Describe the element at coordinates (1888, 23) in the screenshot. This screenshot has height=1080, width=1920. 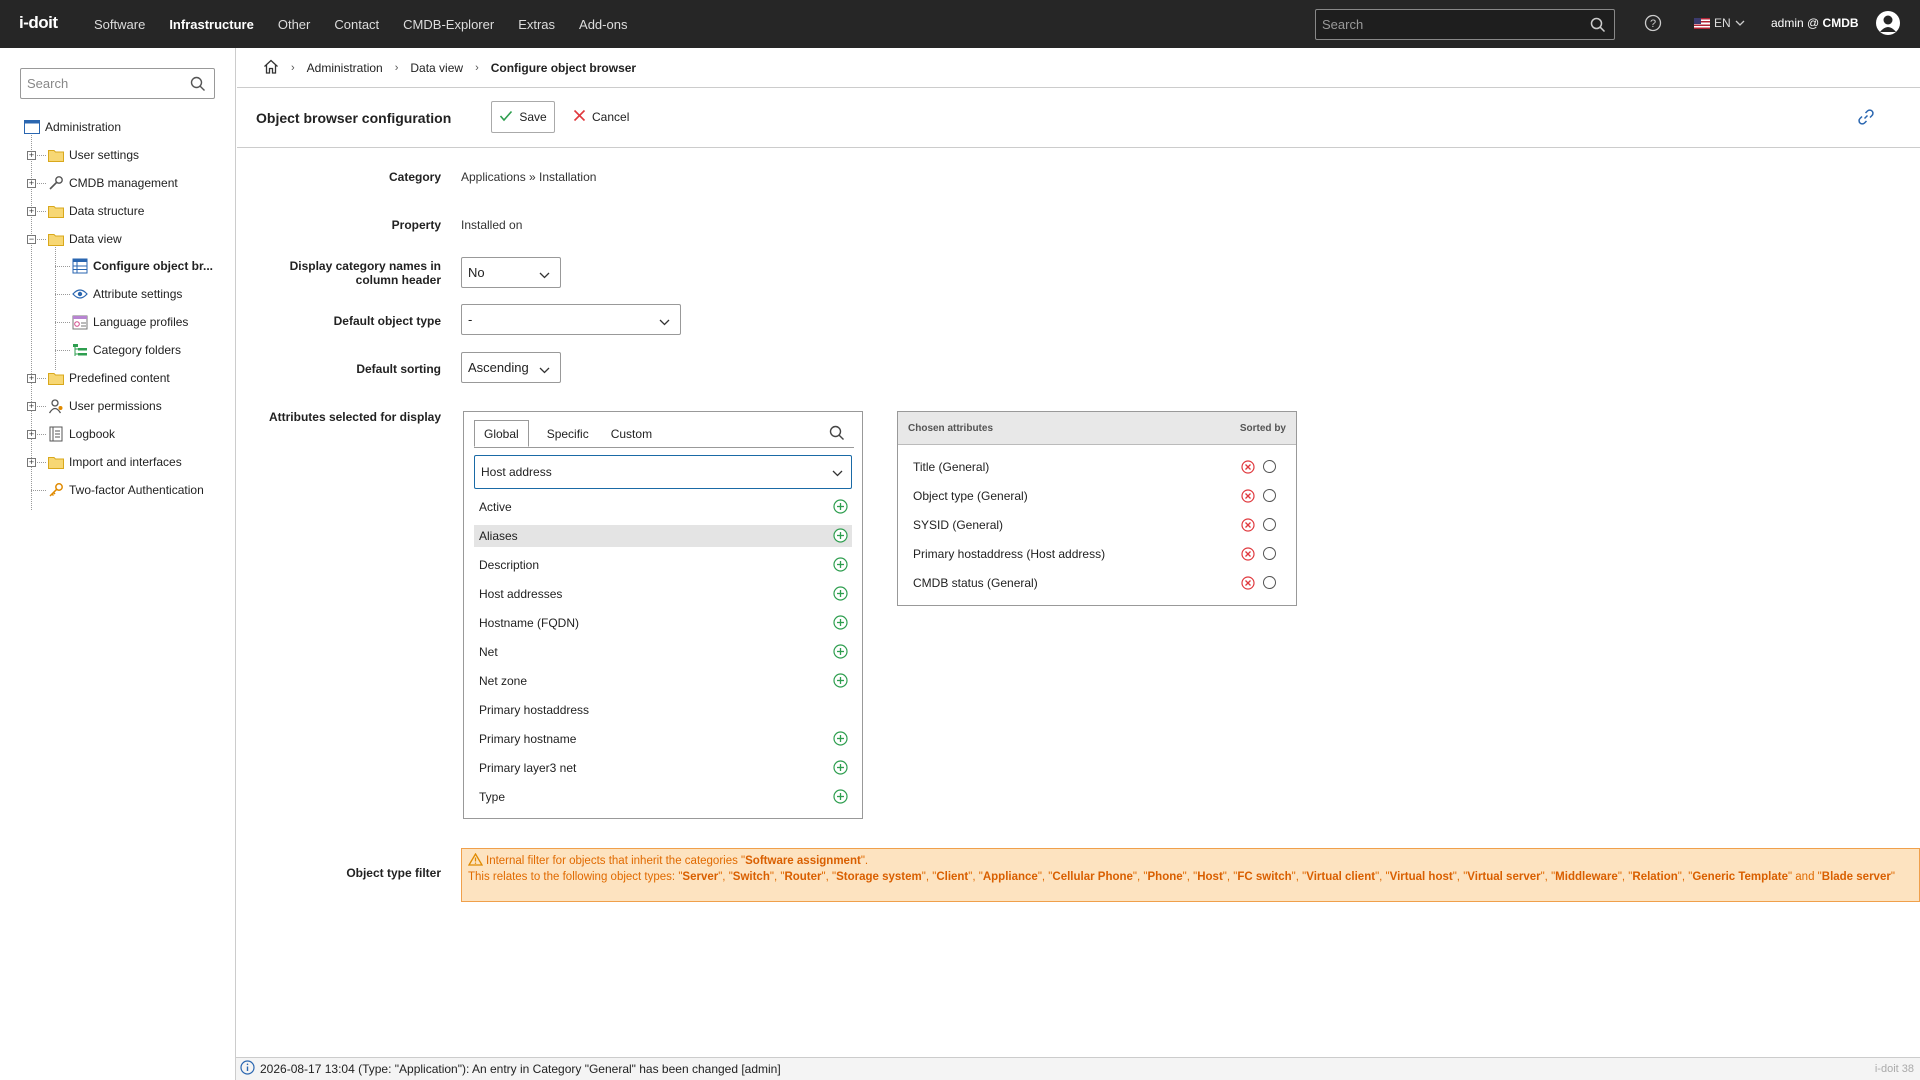
I see `avatar` at that location.